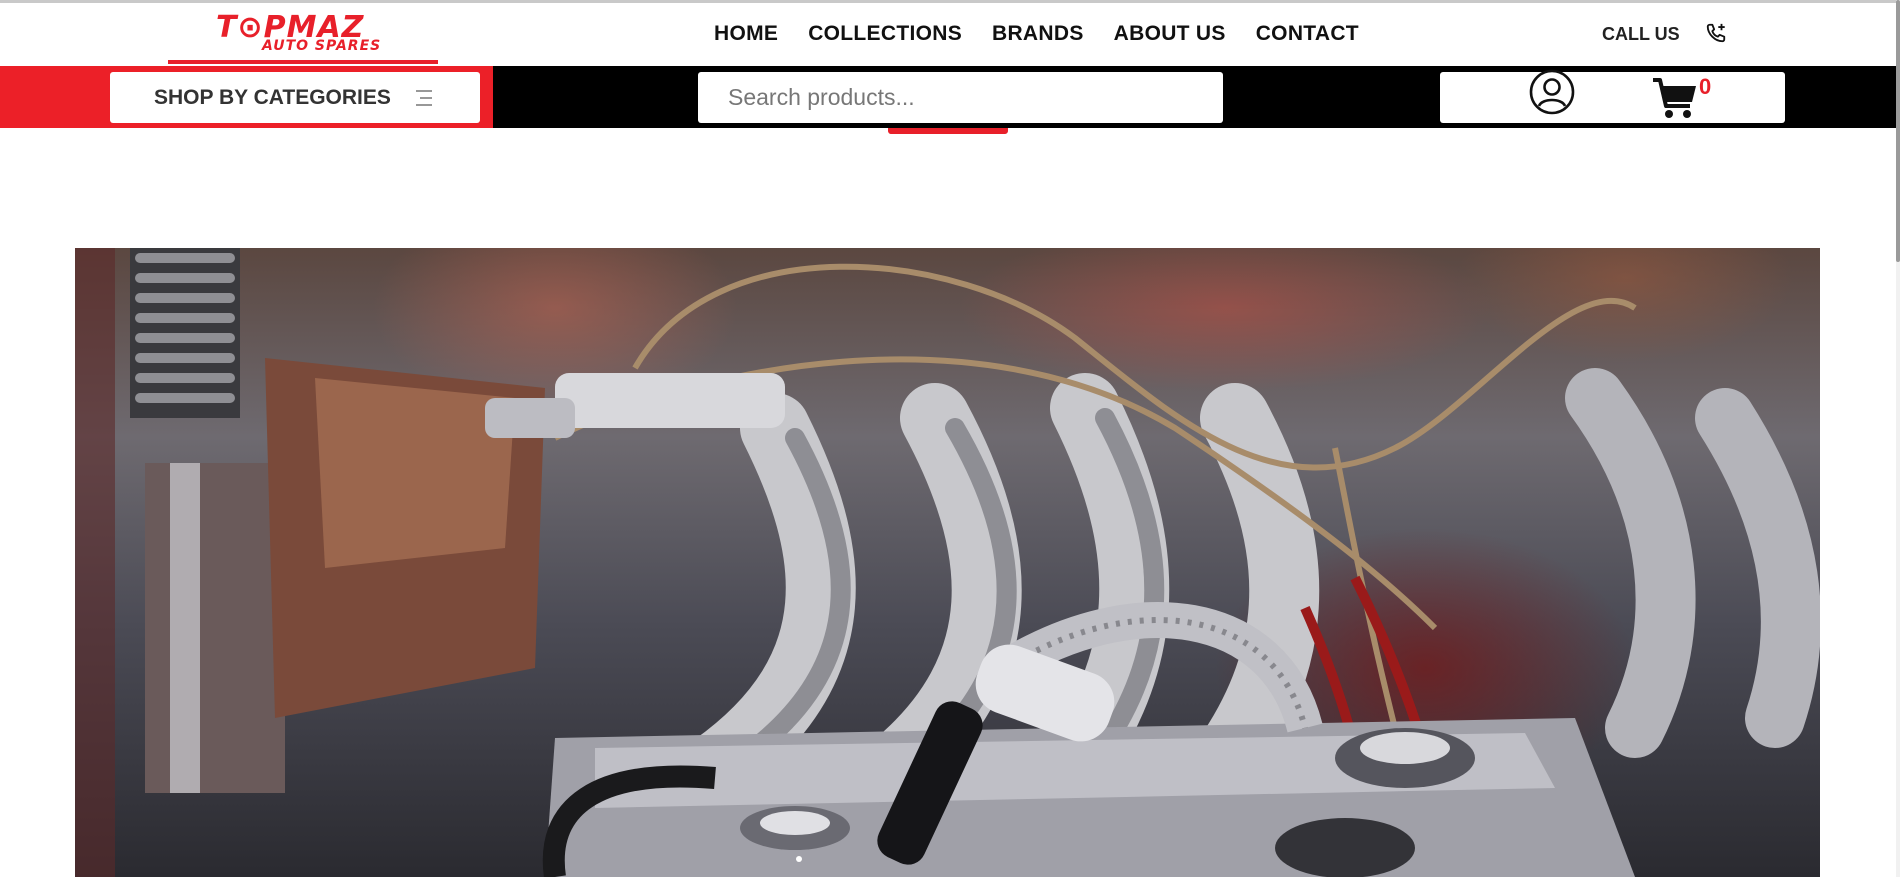 This screenshot has height=877, width=1900. I want to click on logo-underline, so click(303, 62).